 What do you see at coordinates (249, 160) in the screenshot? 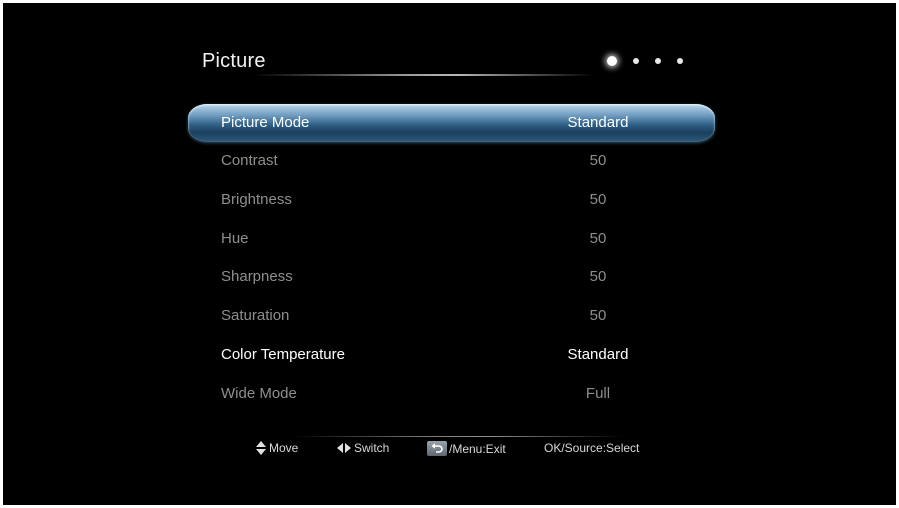
I see `menu-item-label: Contrast` at bounding box center [249, 160].